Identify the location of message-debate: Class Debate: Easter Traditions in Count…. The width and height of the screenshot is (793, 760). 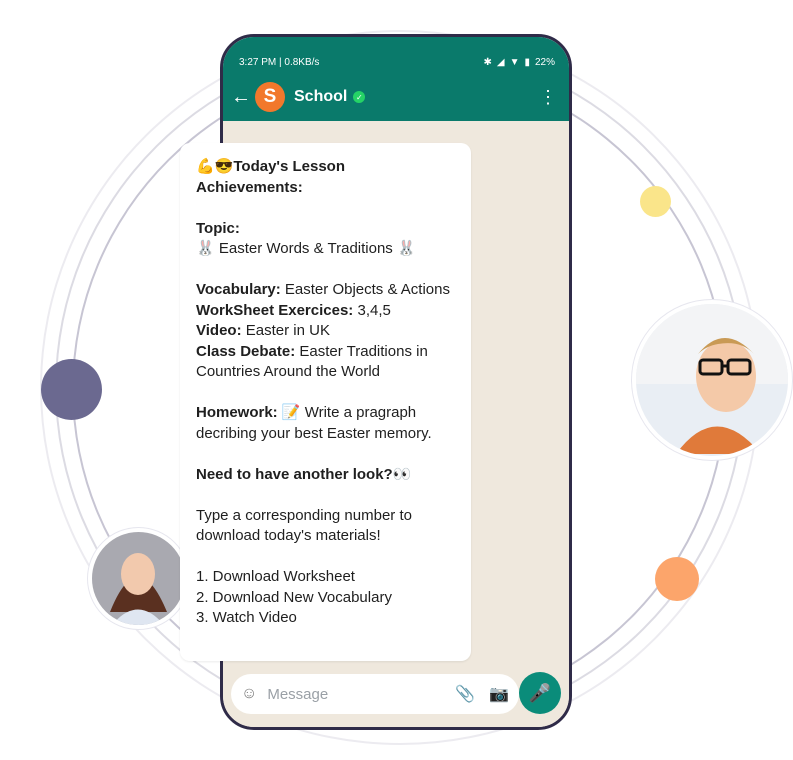
(312, 361).